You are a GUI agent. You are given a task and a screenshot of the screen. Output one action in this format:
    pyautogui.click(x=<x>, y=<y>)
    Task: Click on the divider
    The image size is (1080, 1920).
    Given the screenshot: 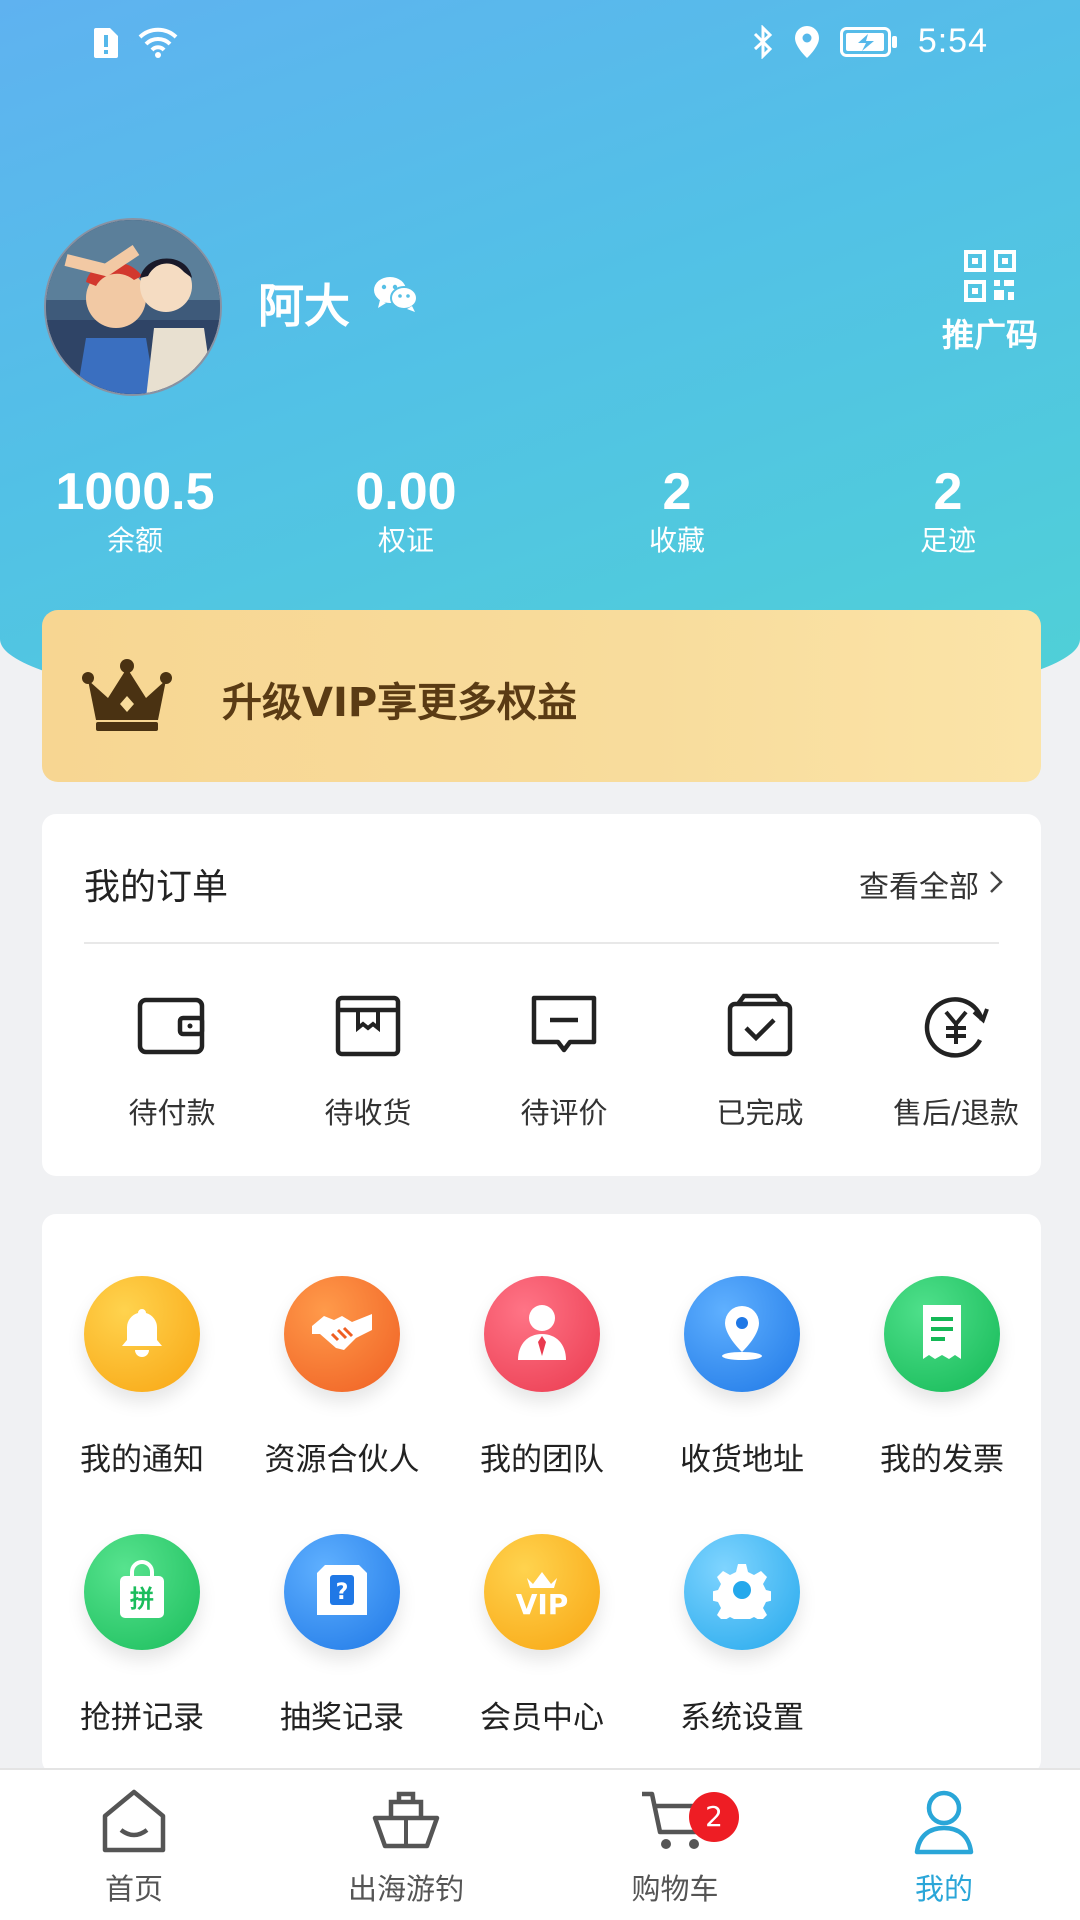 What is the action you would take?
    pyautogui.click(x=541, y=943)
    